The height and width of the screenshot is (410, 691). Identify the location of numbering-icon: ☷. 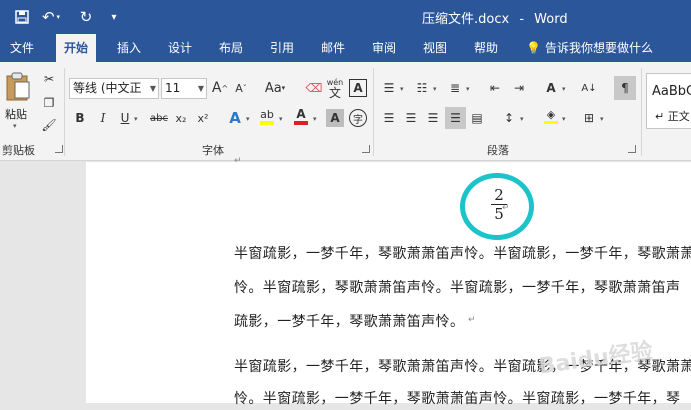
(422, 88).